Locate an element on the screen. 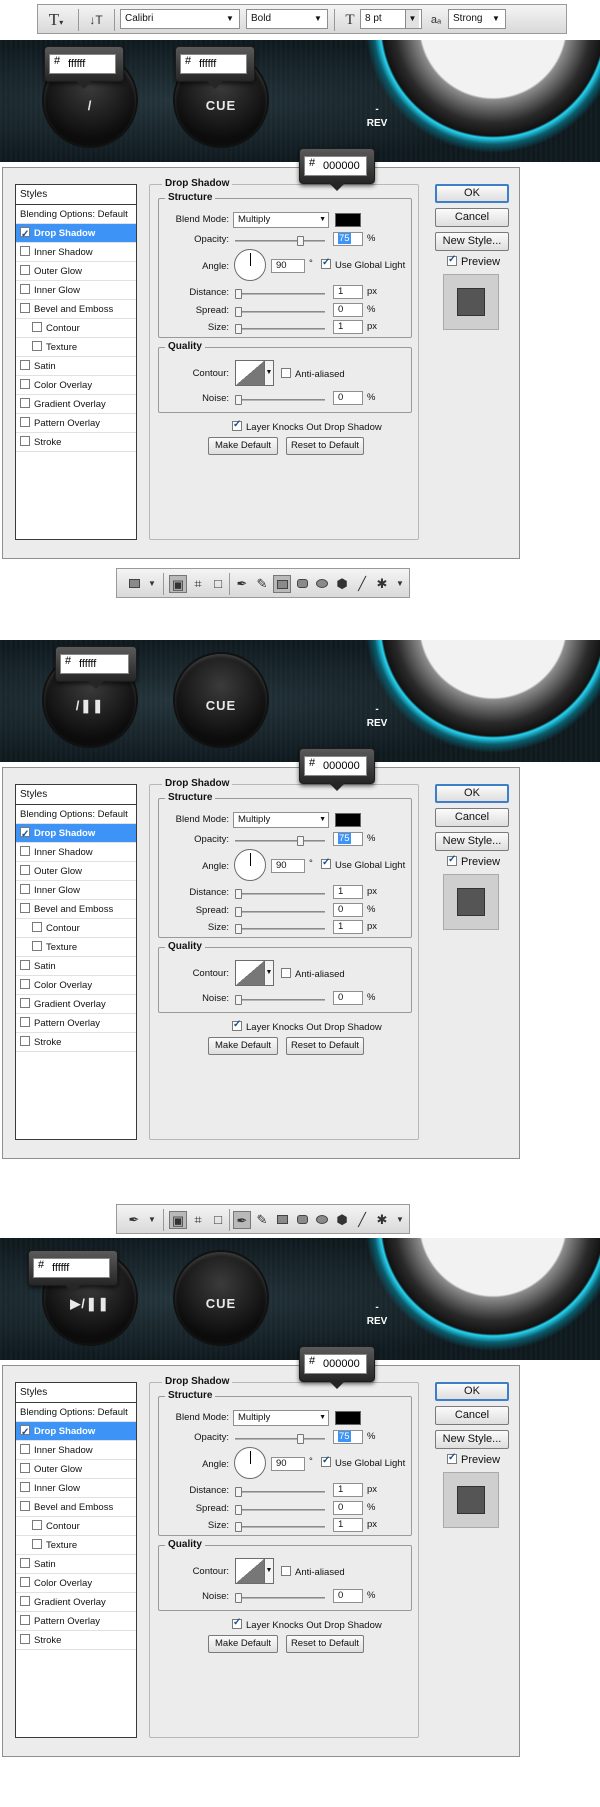  styles-item-inner-glow: Inner Glow is located at coordinates (76, 1488).